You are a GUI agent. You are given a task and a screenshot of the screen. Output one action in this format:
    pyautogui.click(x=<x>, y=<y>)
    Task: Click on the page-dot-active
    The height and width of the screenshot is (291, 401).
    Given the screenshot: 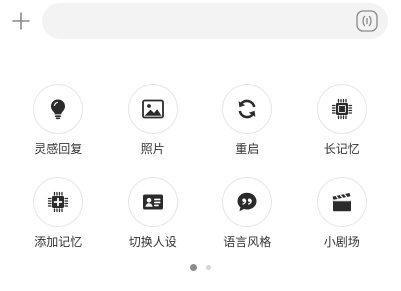 What is the action you would take?
    pyautogui.click(x=193, y=267)
    